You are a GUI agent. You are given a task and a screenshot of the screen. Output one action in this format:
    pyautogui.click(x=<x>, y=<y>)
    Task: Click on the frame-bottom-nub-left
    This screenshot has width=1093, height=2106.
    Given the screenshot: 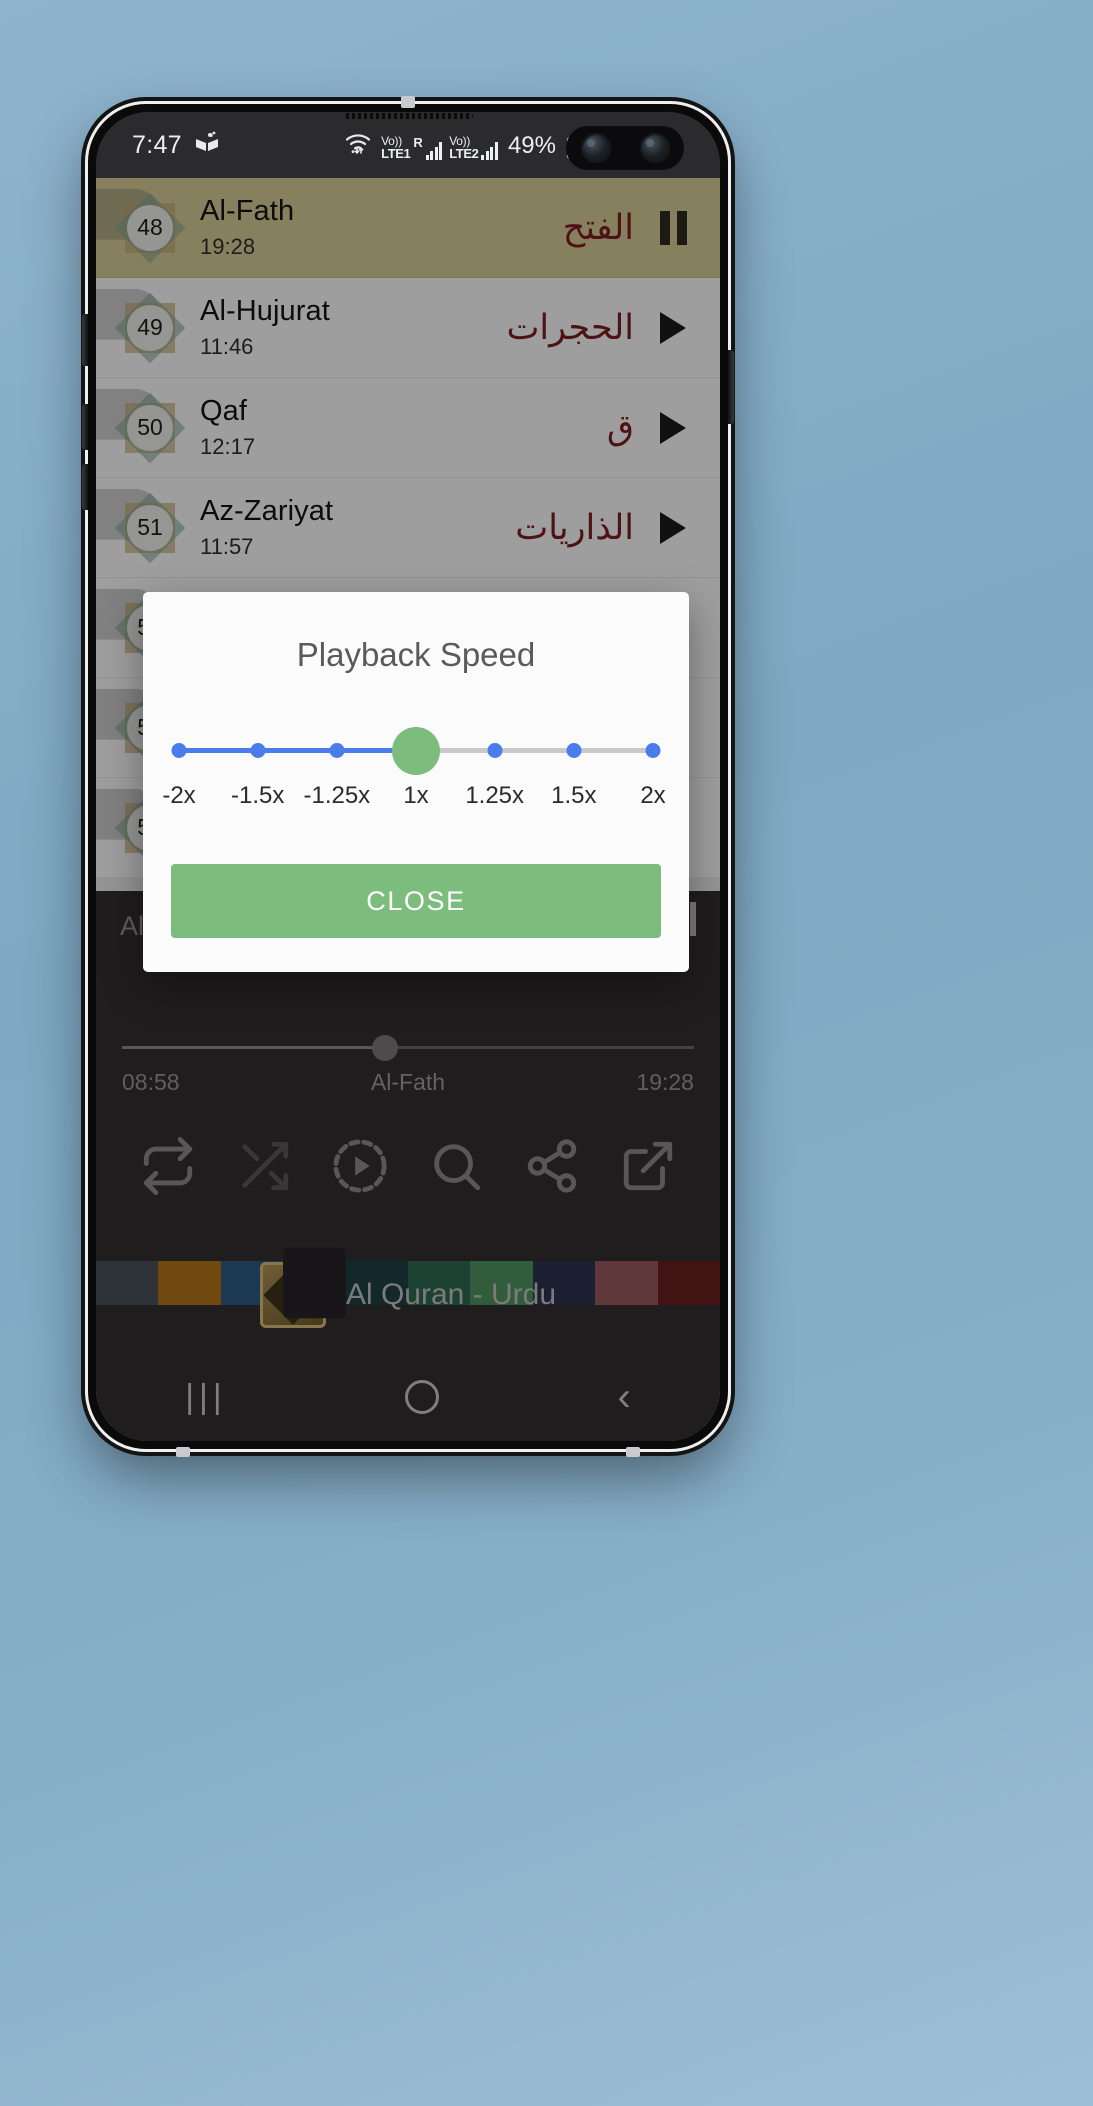 What is the action you would take?
    pyautogui.click(x=183, y=1452)
    